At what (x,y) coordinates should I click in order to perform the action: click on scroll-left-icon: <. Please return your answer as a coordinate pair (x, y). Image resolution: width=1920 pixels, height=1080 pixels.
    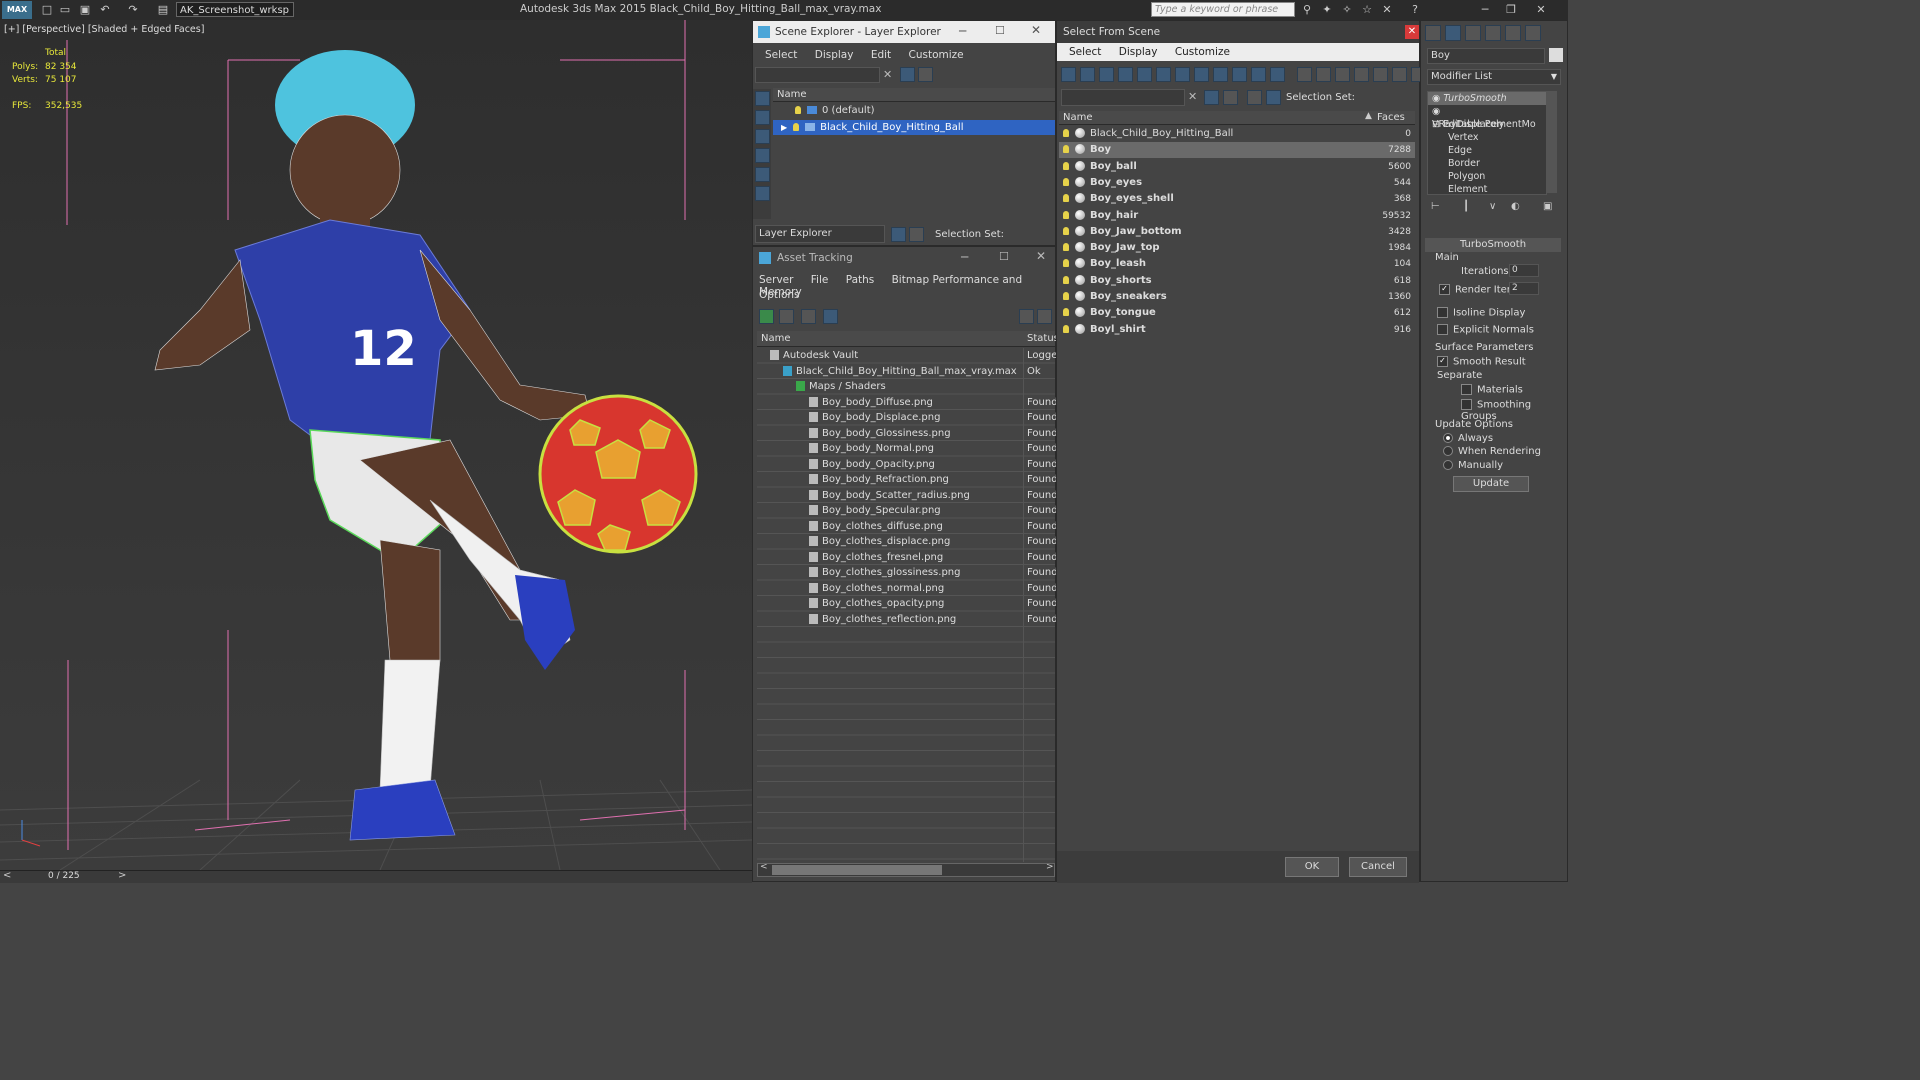
    Looking at the image, I should click on (764, 867).